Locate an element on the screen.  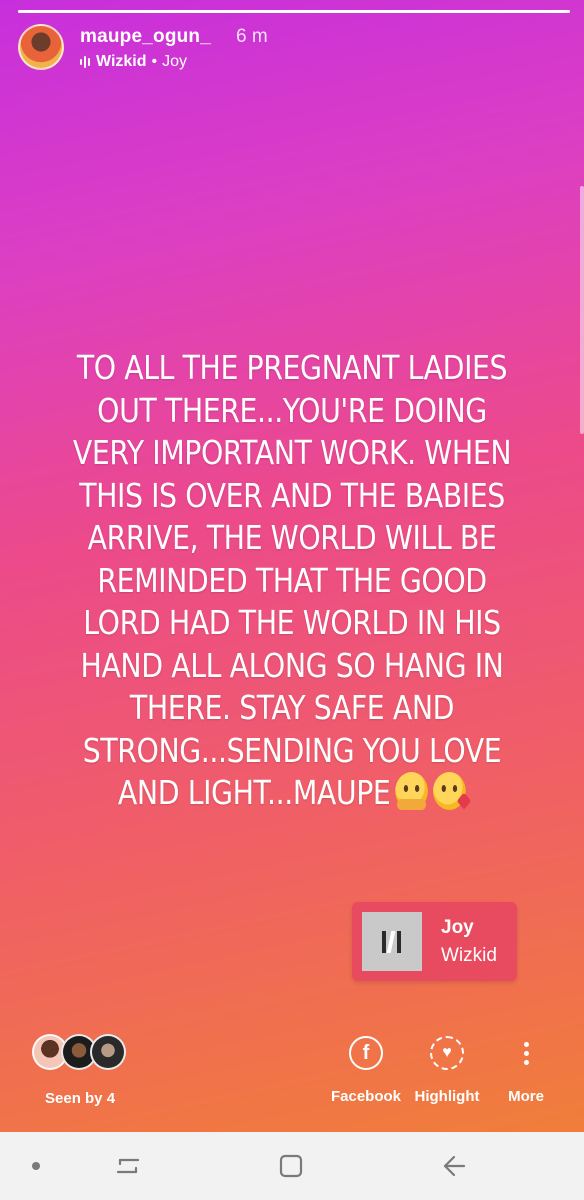
story-progress-fill is located at coordinates (294, 11).